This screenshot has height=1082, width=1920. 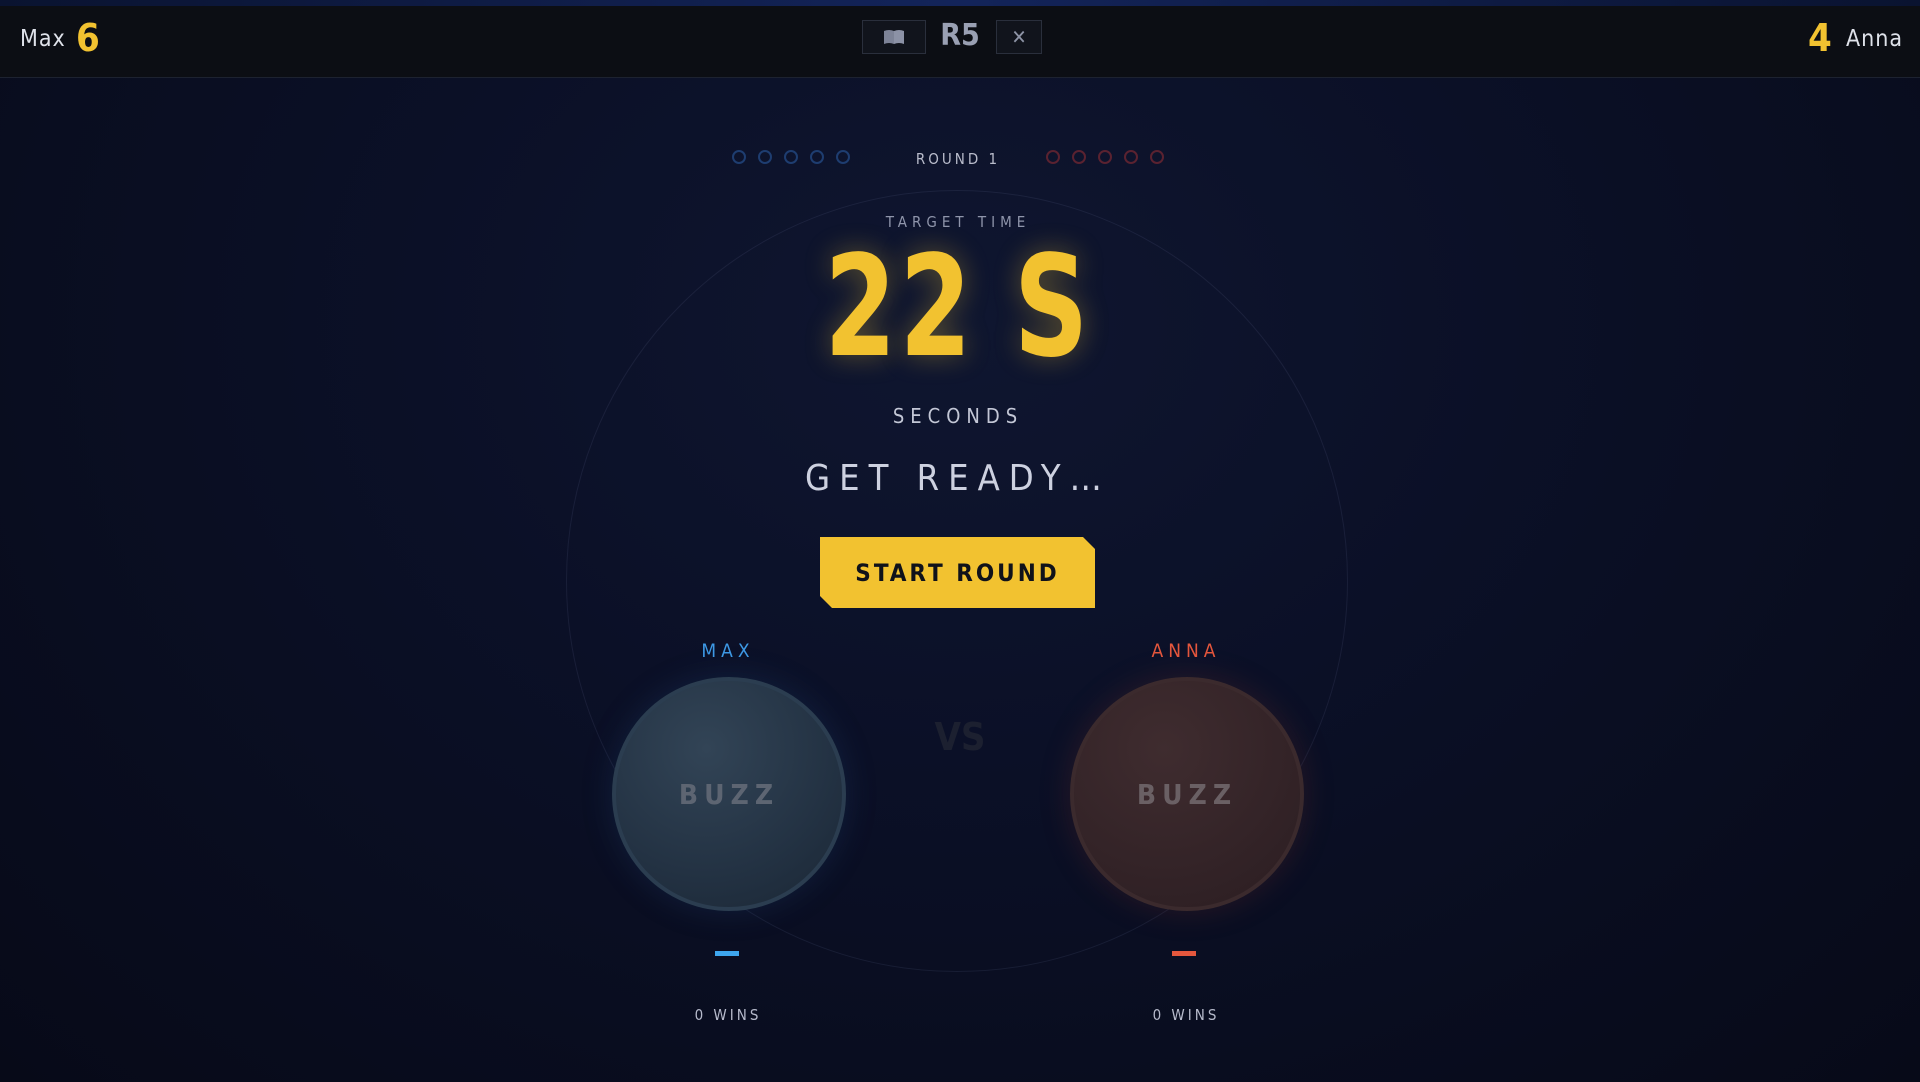 I want to click on left-round-dots, so click(x=791, y=157).